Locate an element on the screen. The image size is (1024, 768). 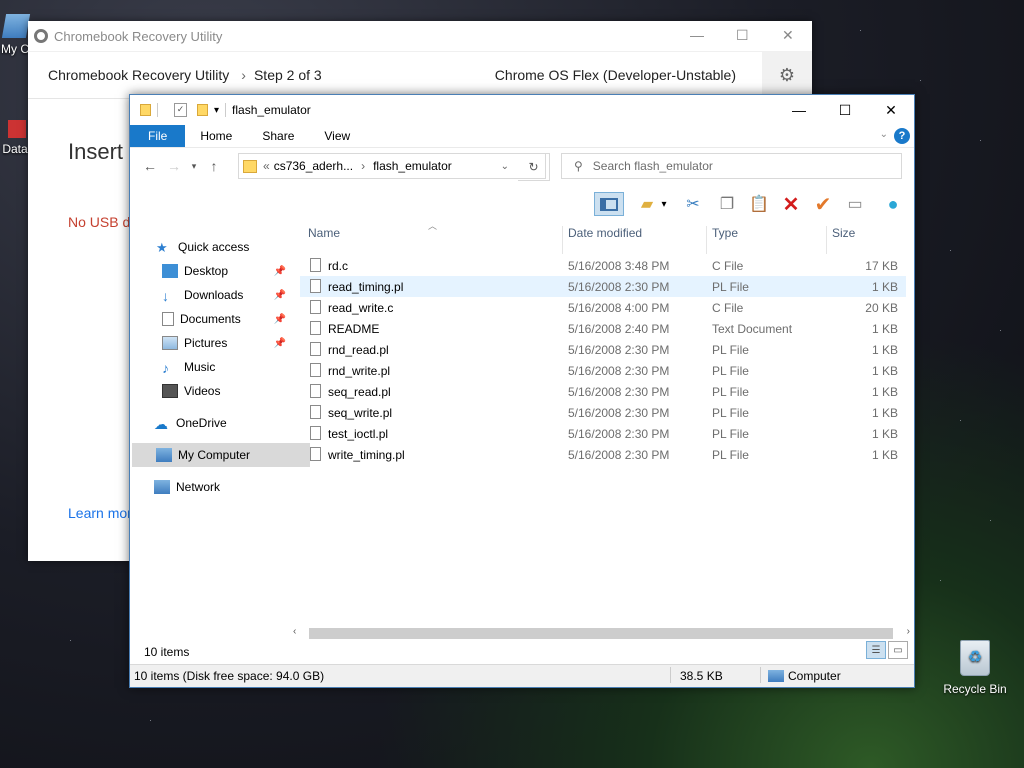
horizontal-scrollbar: ‹ › is located at coordinates (602, 633).